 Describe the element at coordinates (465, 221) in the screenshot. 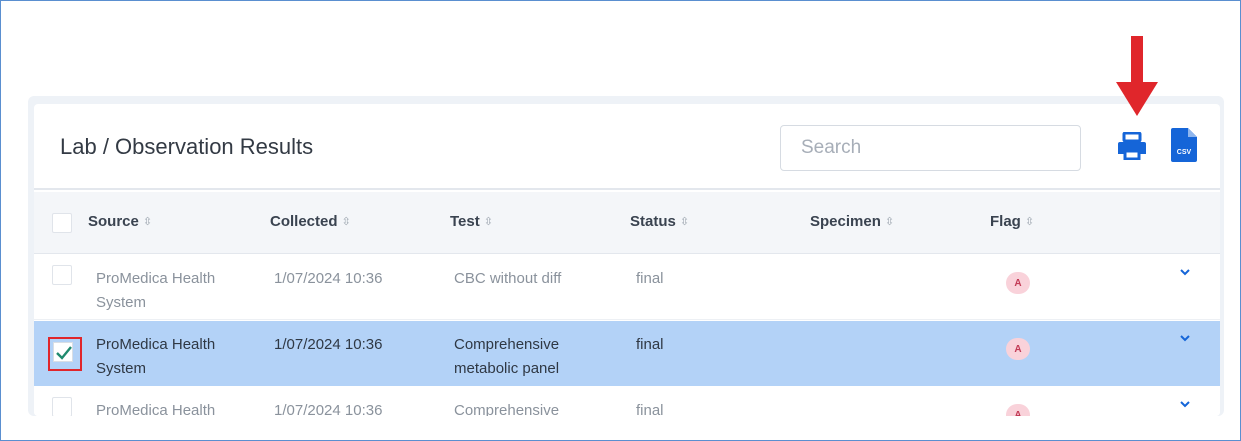

I see `column-label: Test` at that location.